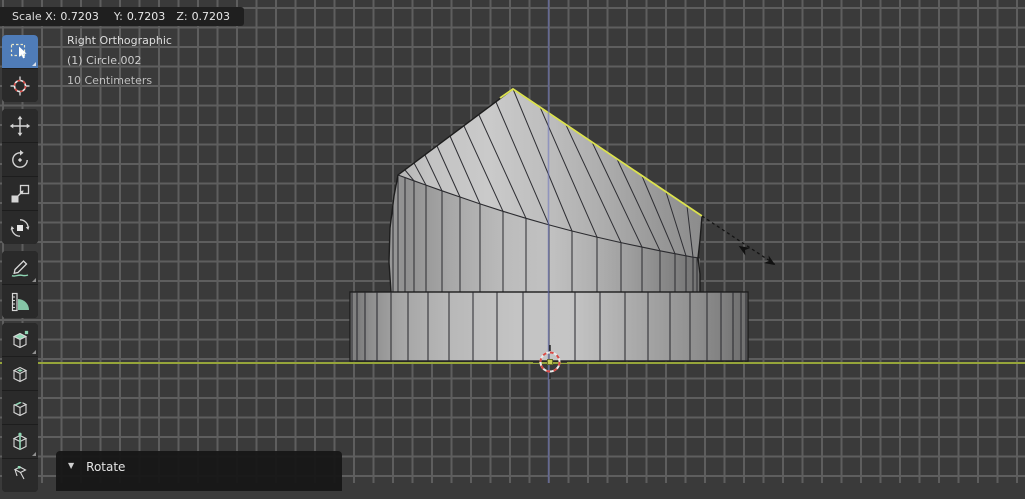 This screenshot has width=1025, height=499. I want to click on rotate-icon, so click(20, 158).